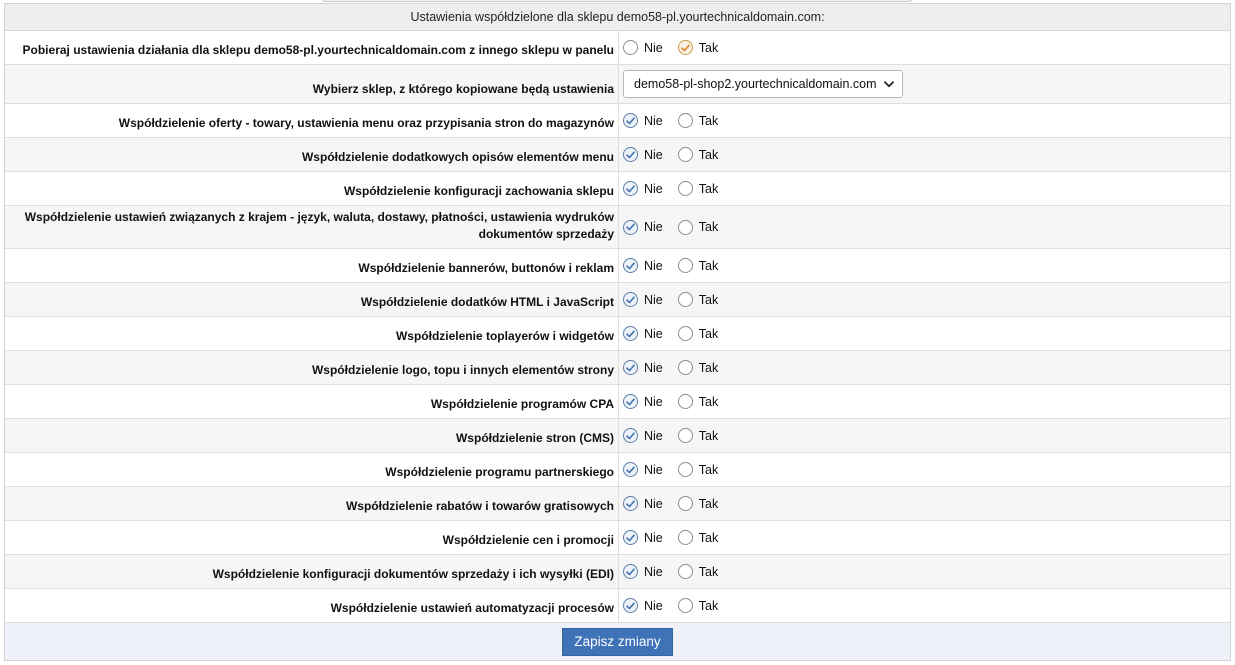  I want to click on shop-select: demo58-pl-shop2.yourtechnicaldomain.com, so click(763, 84).